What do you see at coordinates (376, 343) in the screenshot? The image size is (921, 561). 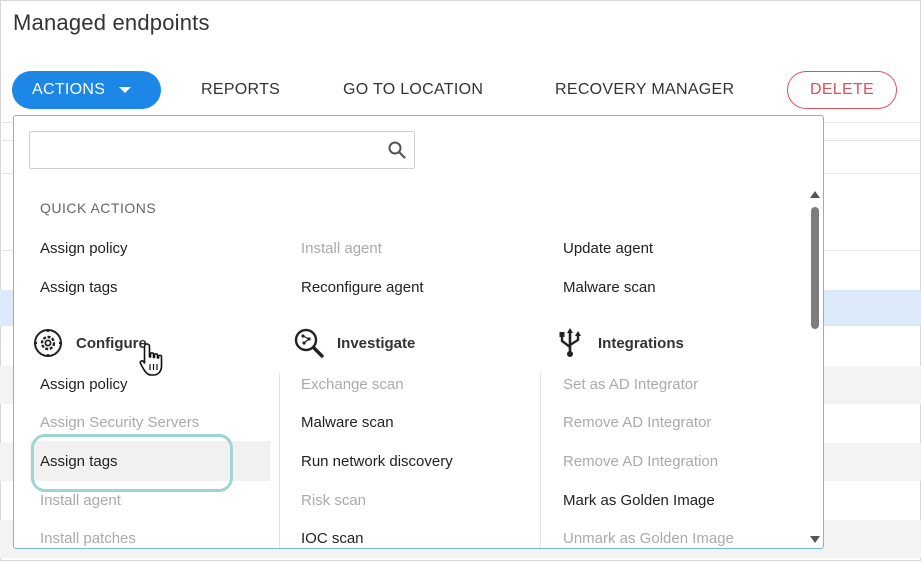 I see `investigate-title: Investigate` at bounding box center [376, 343].